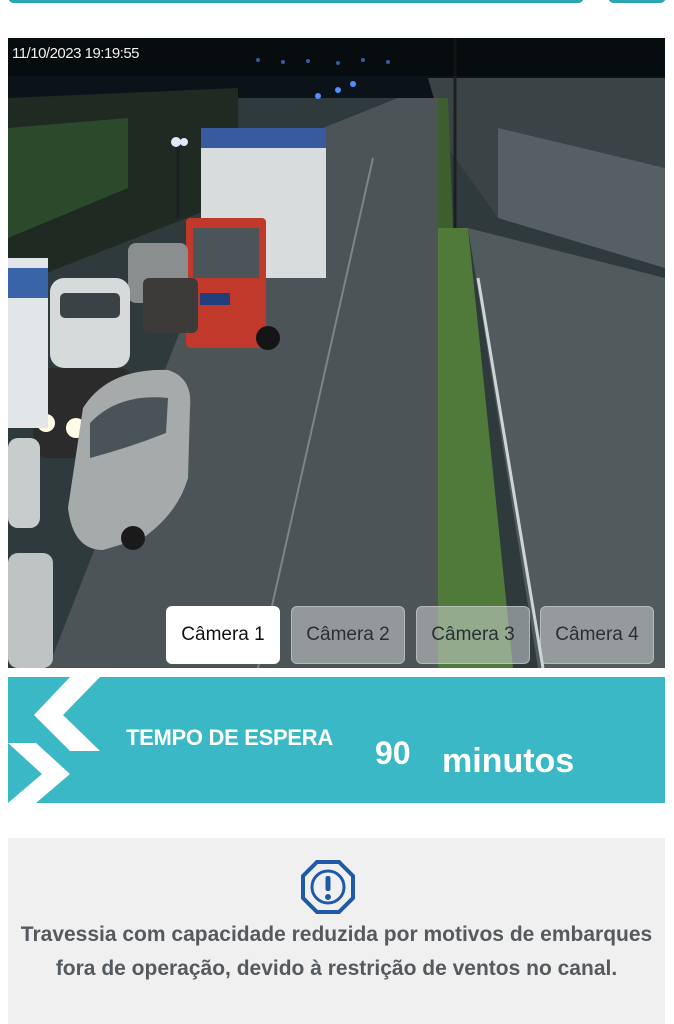 The image size is (674, 1024). I want to click on camera-4-button: Câmera 4, so click(597, 635).